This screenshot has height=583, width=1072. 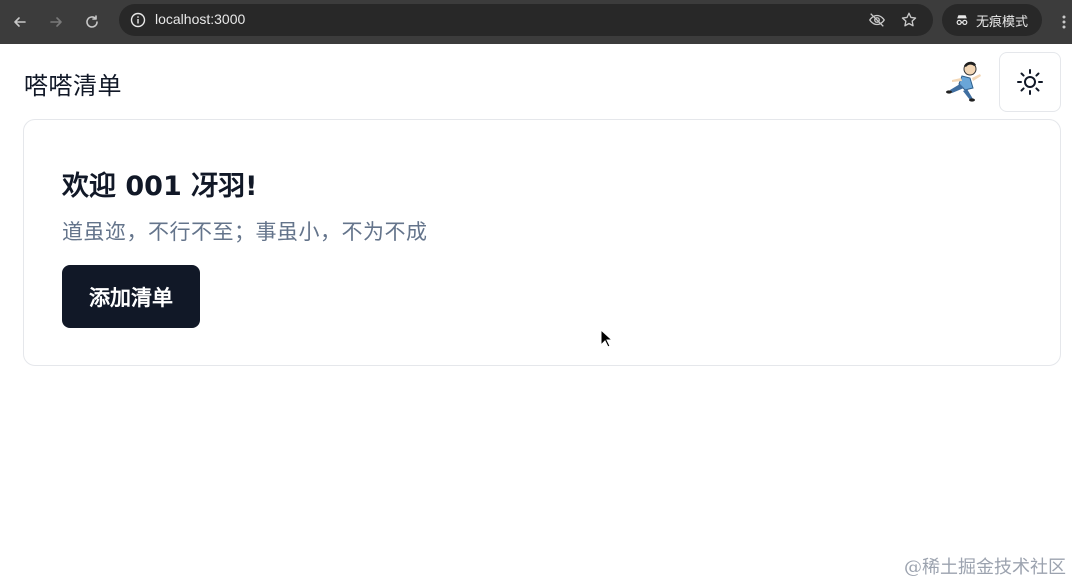 What do you see at coordinates (962, 20) in the screenshot?
I see `incognito-icon` at bounding box center [962, 20].